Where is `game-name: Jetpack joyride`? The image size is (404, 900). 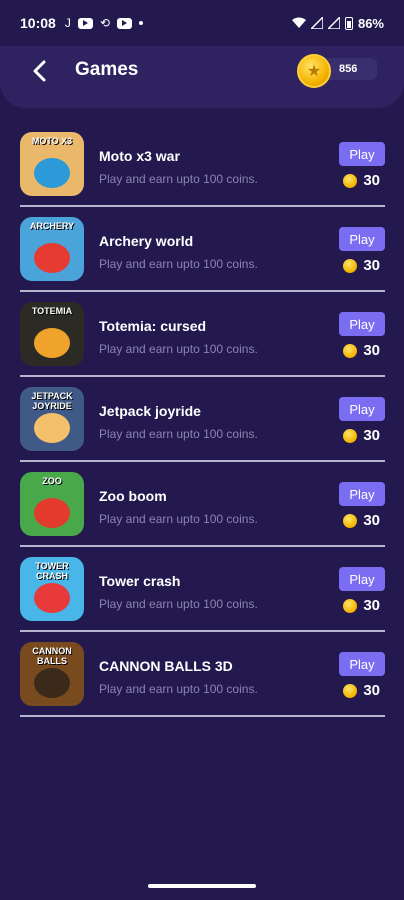 game-name: Jetpack joyride is located at coordinates (150, 411).